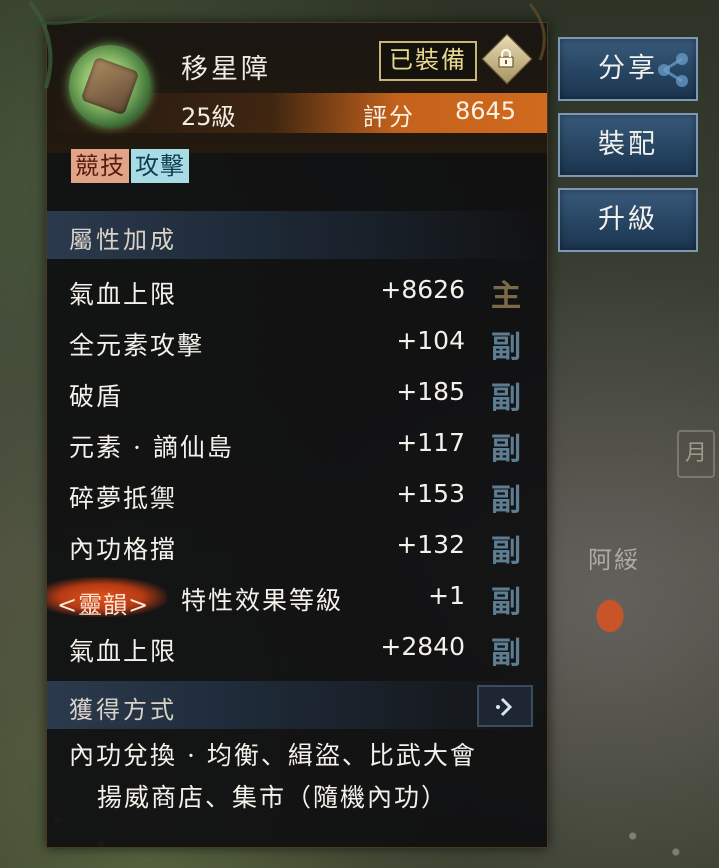 The image size is (719, 868). I want to click on item-level: 25級, so click(208, 117).